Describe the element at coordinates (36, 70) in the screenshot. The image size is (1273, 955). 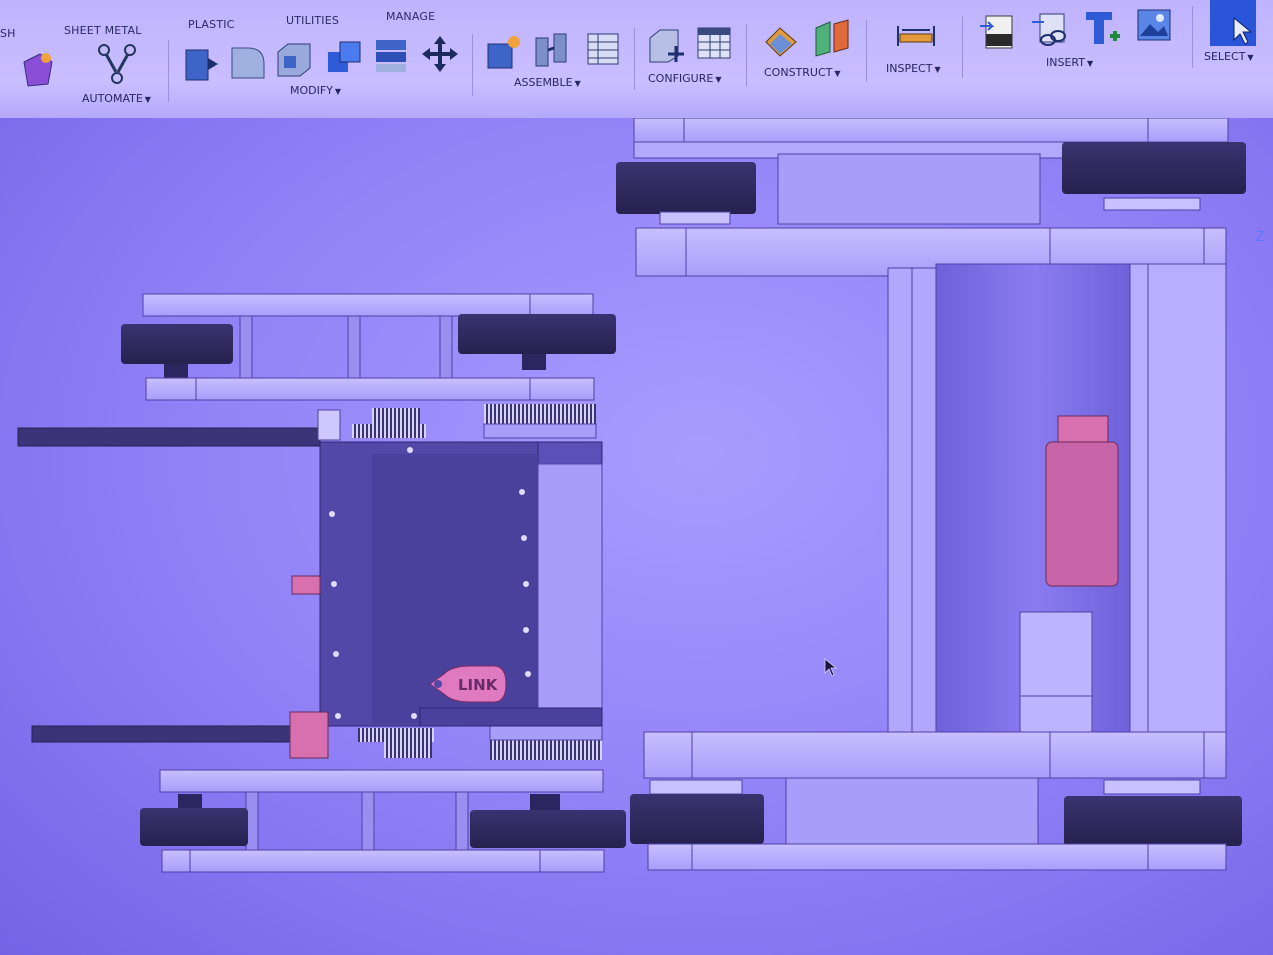
I see `create-form-icon` at that location.